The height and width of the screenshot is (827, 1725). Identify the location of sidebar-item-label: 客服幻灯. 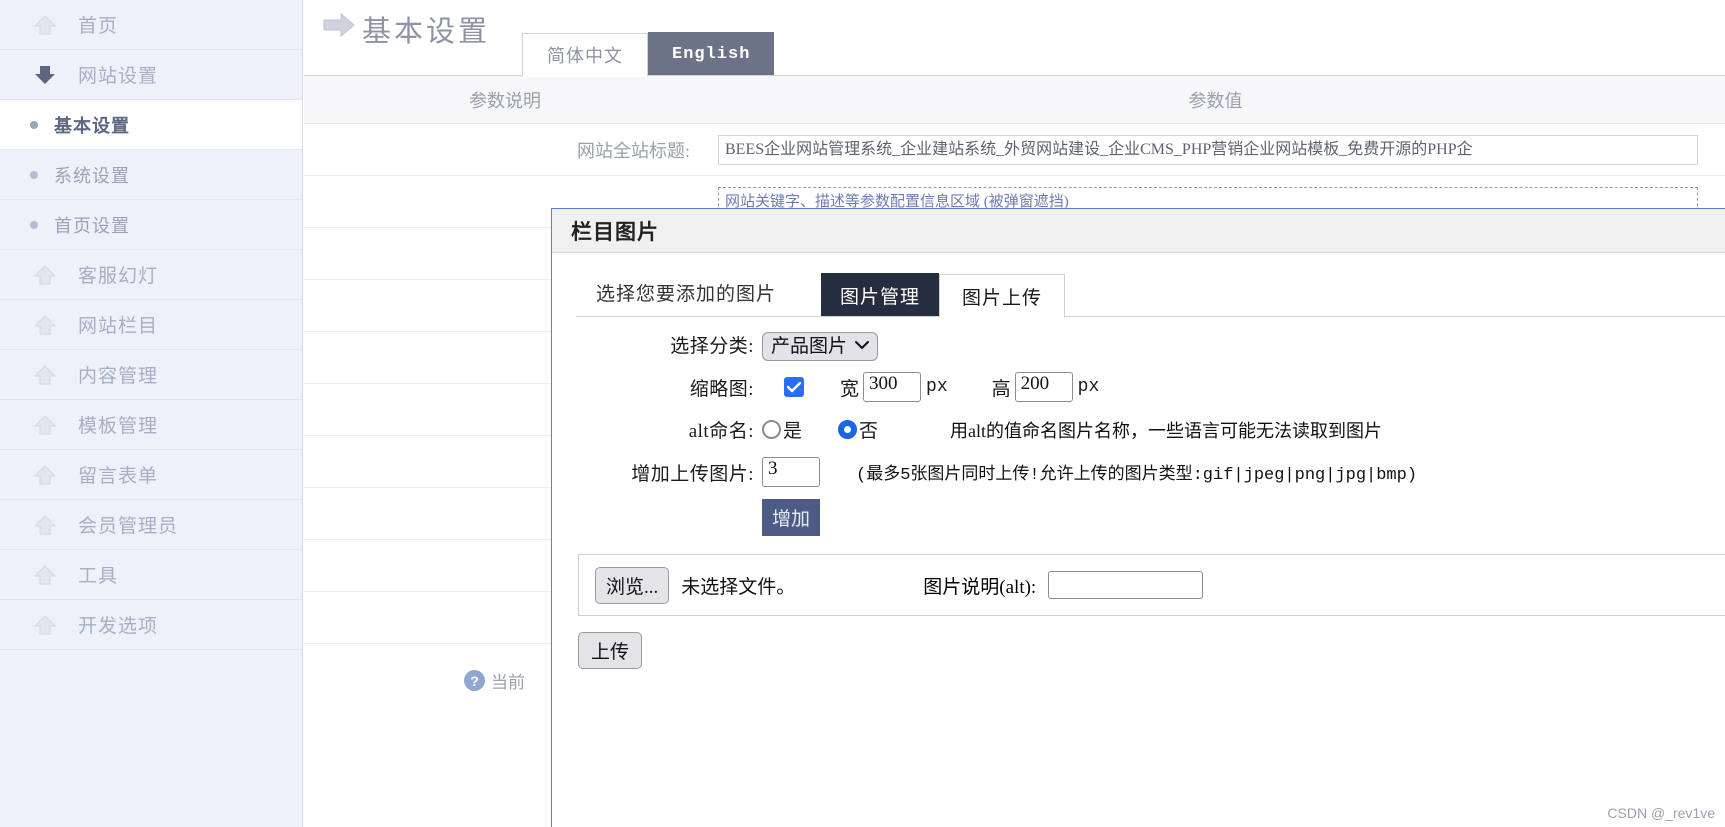
(118, 276).